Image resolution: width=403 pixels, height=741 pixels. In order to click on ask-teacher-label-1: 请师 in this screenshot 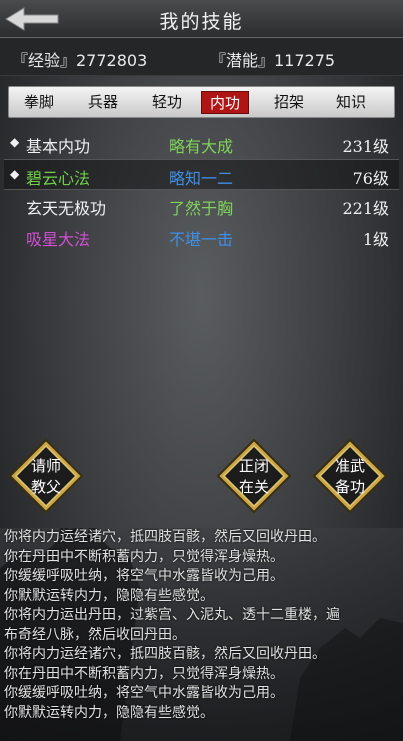, I will do `click(45, 466)`.